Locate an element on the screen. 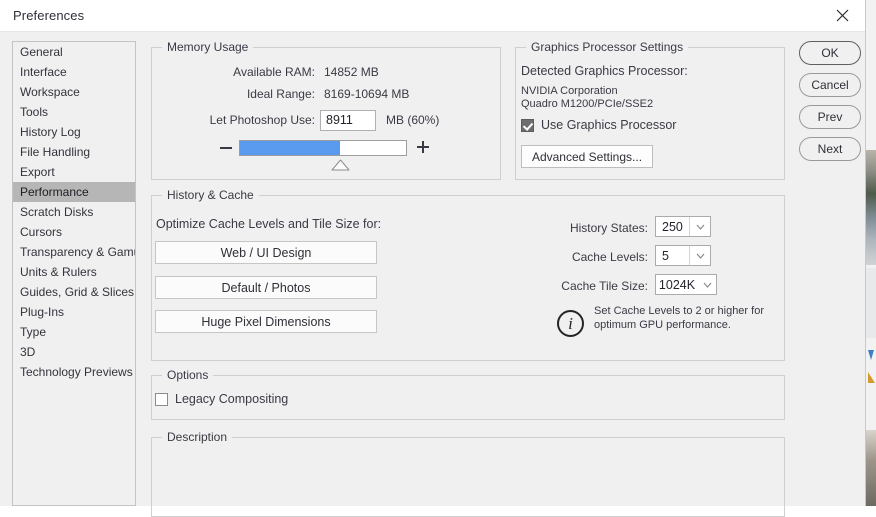 The width and height of the screenshot is (876, 517). sidebar-item-tools: Tools is located at coordinates (74, 112).